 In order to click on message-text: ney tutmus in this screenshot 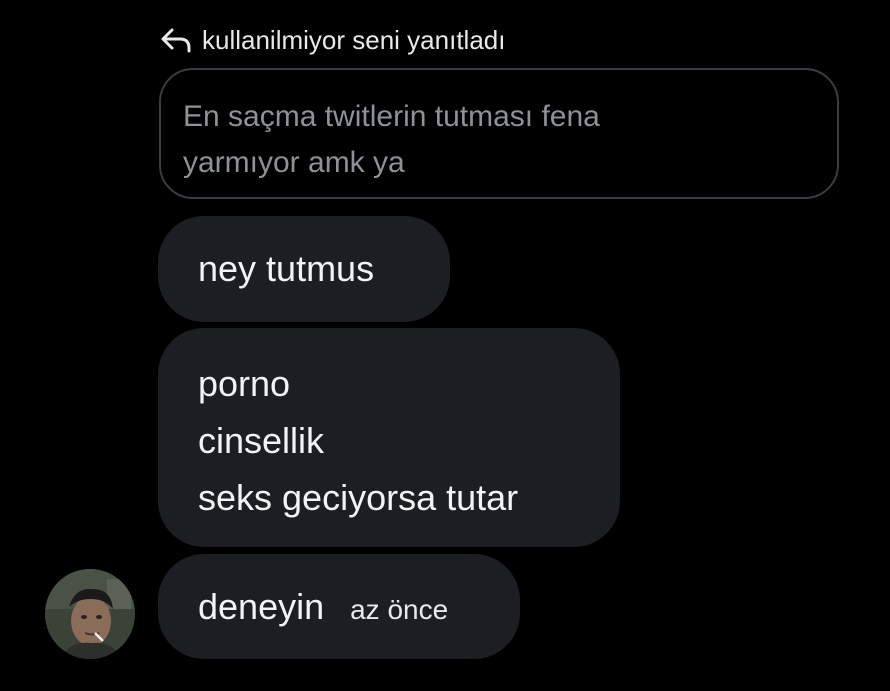, I will do `click(286, 268)`.